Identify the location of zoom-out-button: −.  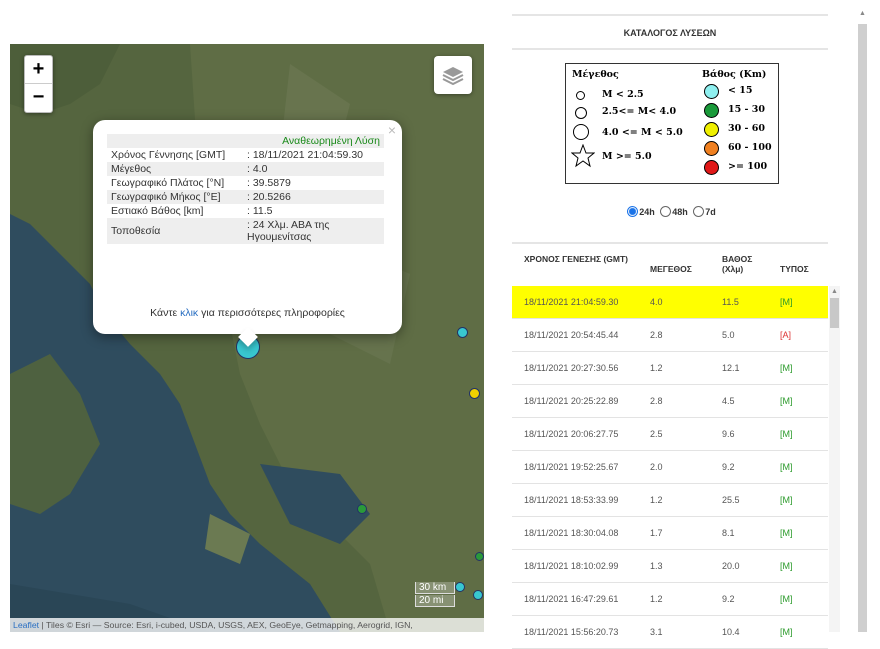
(38, 97).